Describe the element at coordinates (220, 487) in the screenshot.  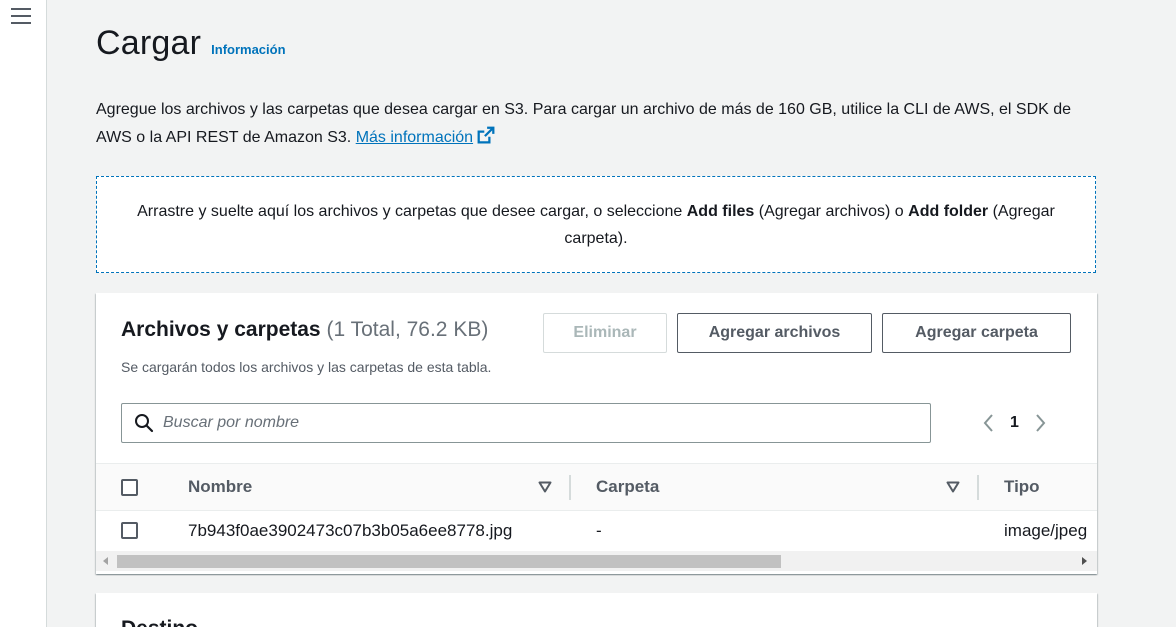
I see `column-header-name: Nombre` at that location.